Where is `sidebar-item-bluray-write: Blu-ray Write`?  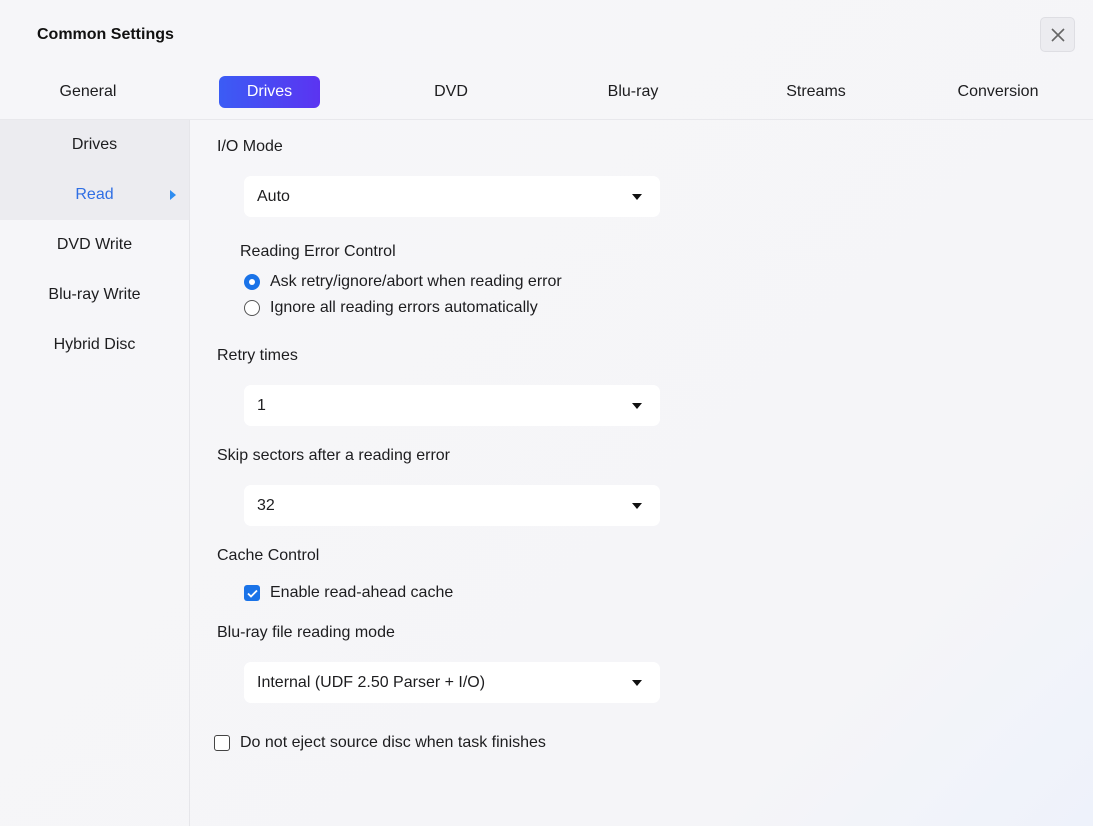
sidebar-item-bluray-write: Blu-ray Write is located at coordinates (94, 295).